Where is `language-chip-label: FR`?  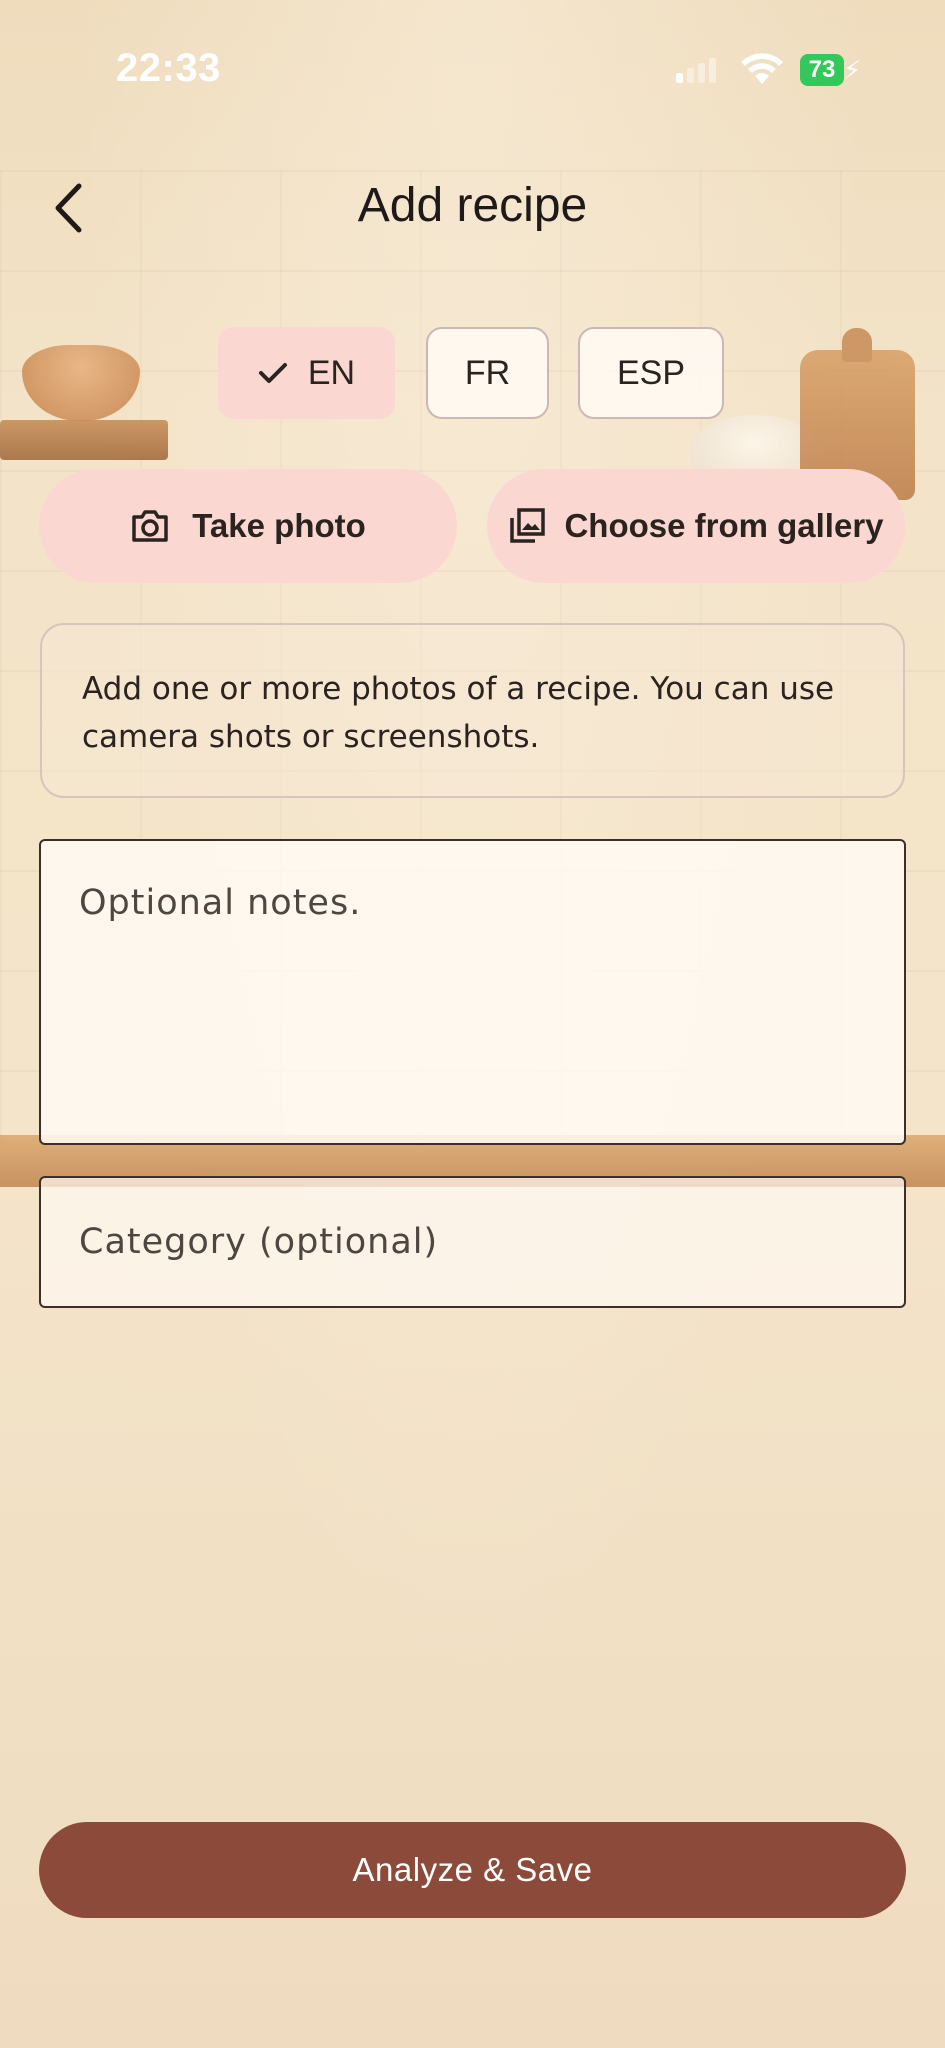
language-chip-label: FR is located at coordinates (487, 372).